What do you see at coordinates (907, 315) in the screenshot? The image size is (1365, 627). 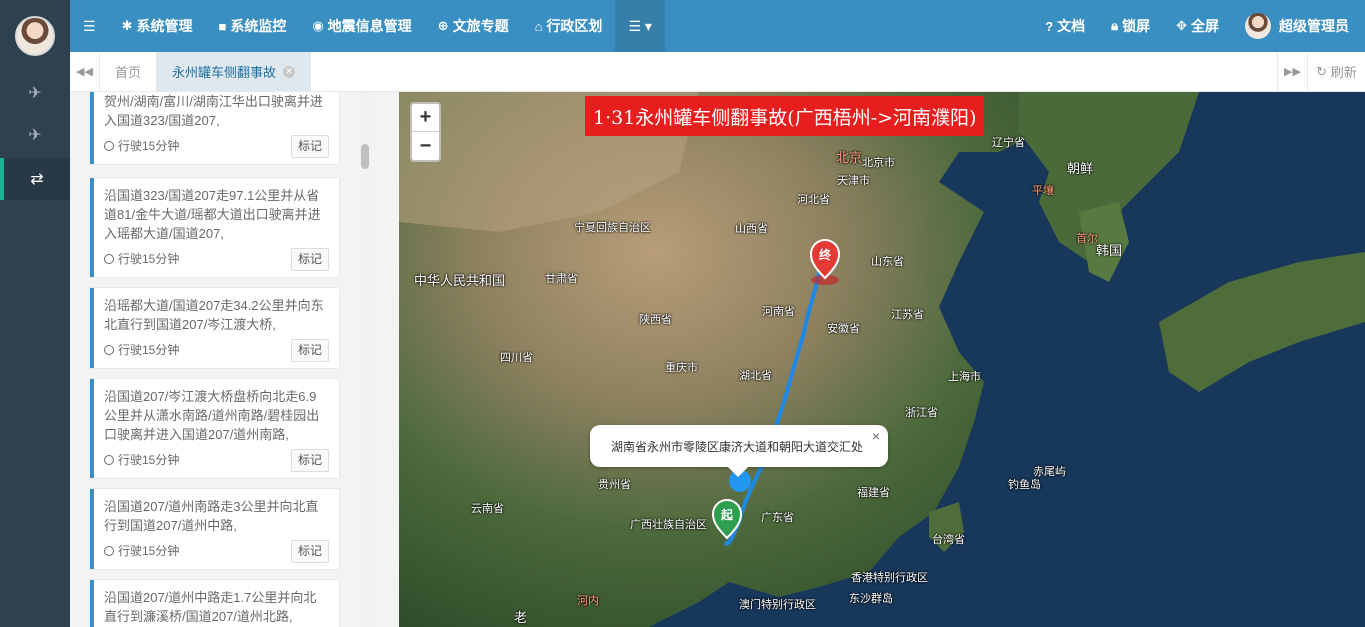 I see `map-label: 江苏省` at bounding box center [907, 315].